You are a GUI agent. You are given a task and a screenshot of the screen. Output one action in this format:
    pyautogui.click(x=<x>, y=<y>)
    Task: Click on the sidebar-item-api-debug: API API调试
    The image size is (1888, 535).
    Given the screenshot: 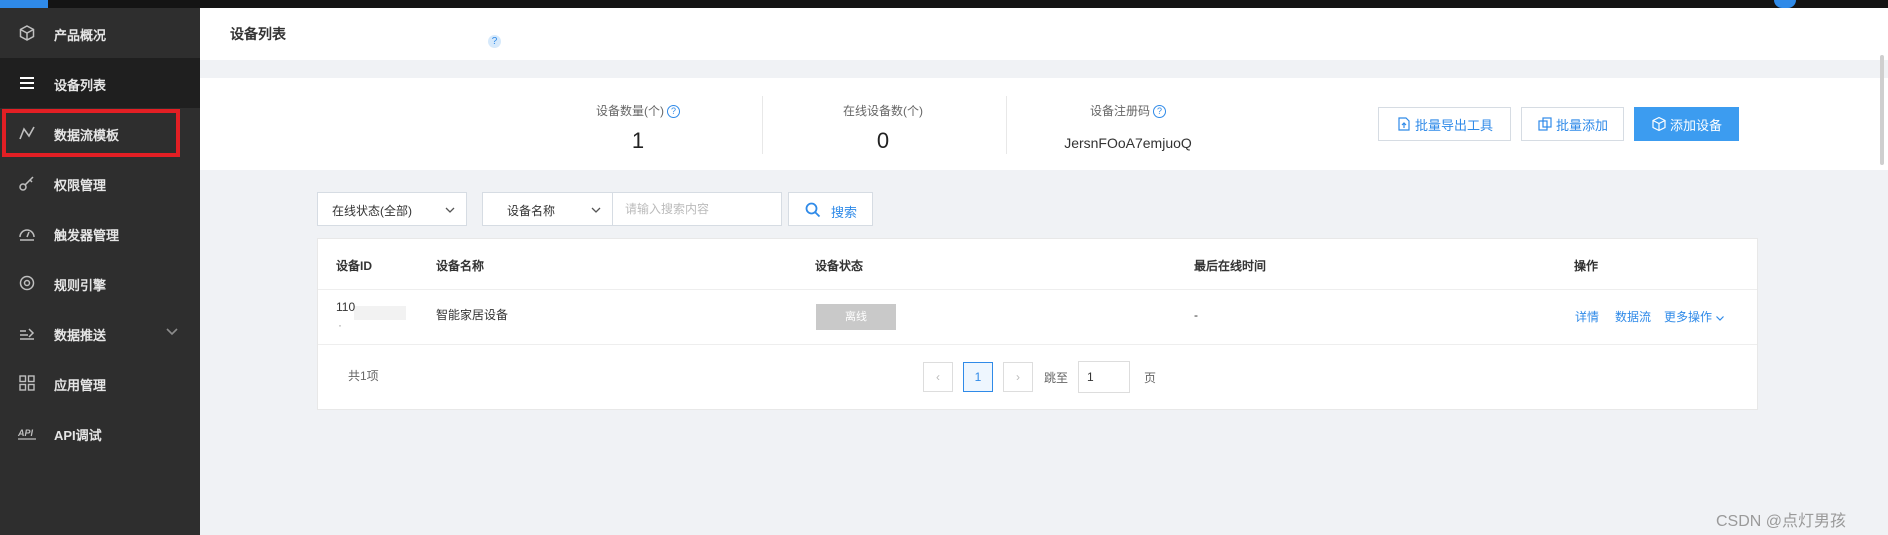 What is the action you would take?
    pyautogui.click(x=100, y=433)
    